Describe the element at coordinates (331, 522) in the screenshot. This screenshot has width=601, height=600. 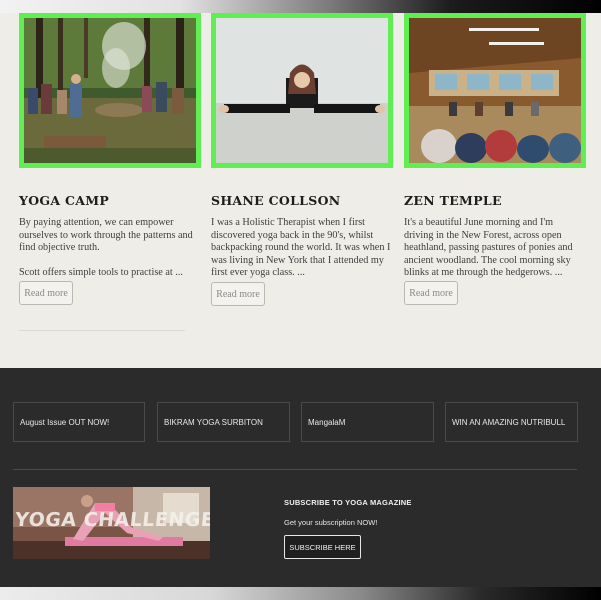
I see `subscribe-text: Get your subscription NOW!` at that location.